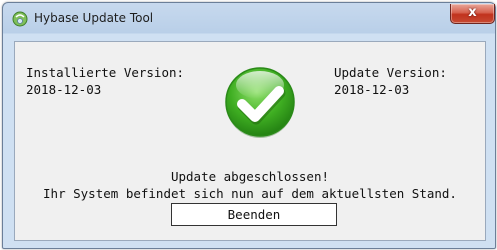 Image resolution: width=497 pixels, height=250 pixels. What do you see at coordinates (105, 81) in the screenshot?
I see `installed-version-block: Installierte Version: 2018-12-03` at bounding box center [105, 81].